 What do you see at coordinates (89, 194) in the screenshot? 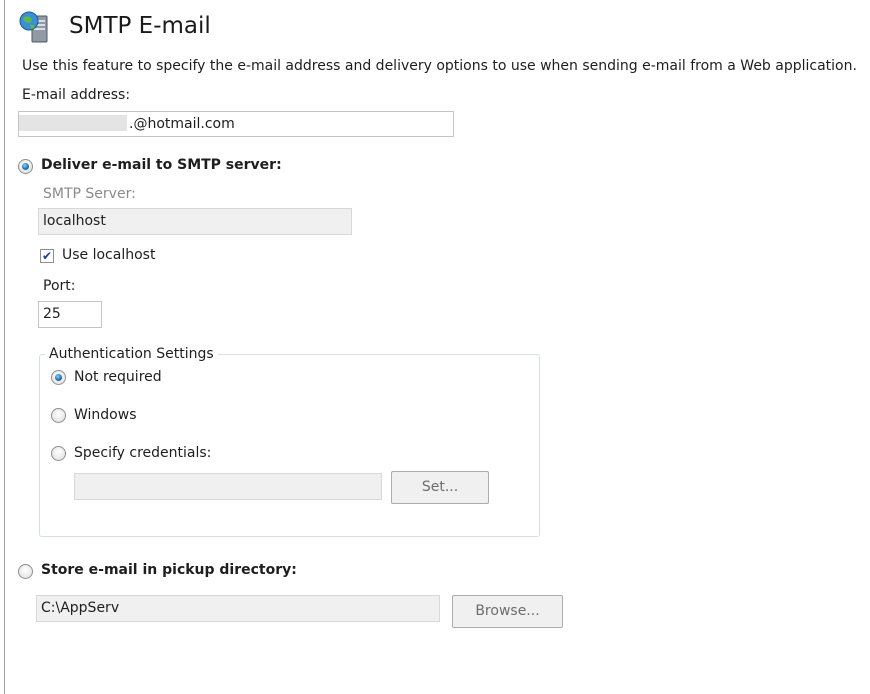
I see `smtp-server-label: SMTP Server:` at bounding box center [89, 194].